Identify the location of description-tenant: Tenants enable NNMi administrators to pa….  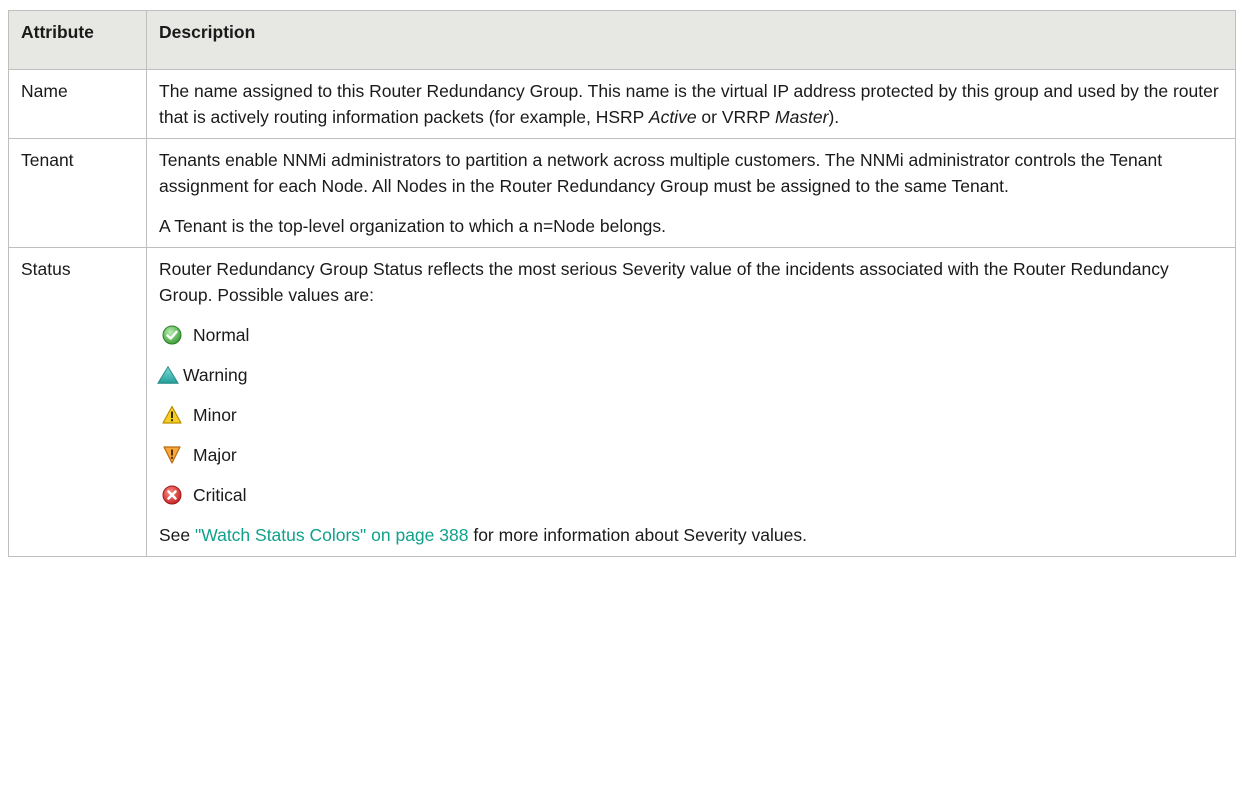
(691, 193).